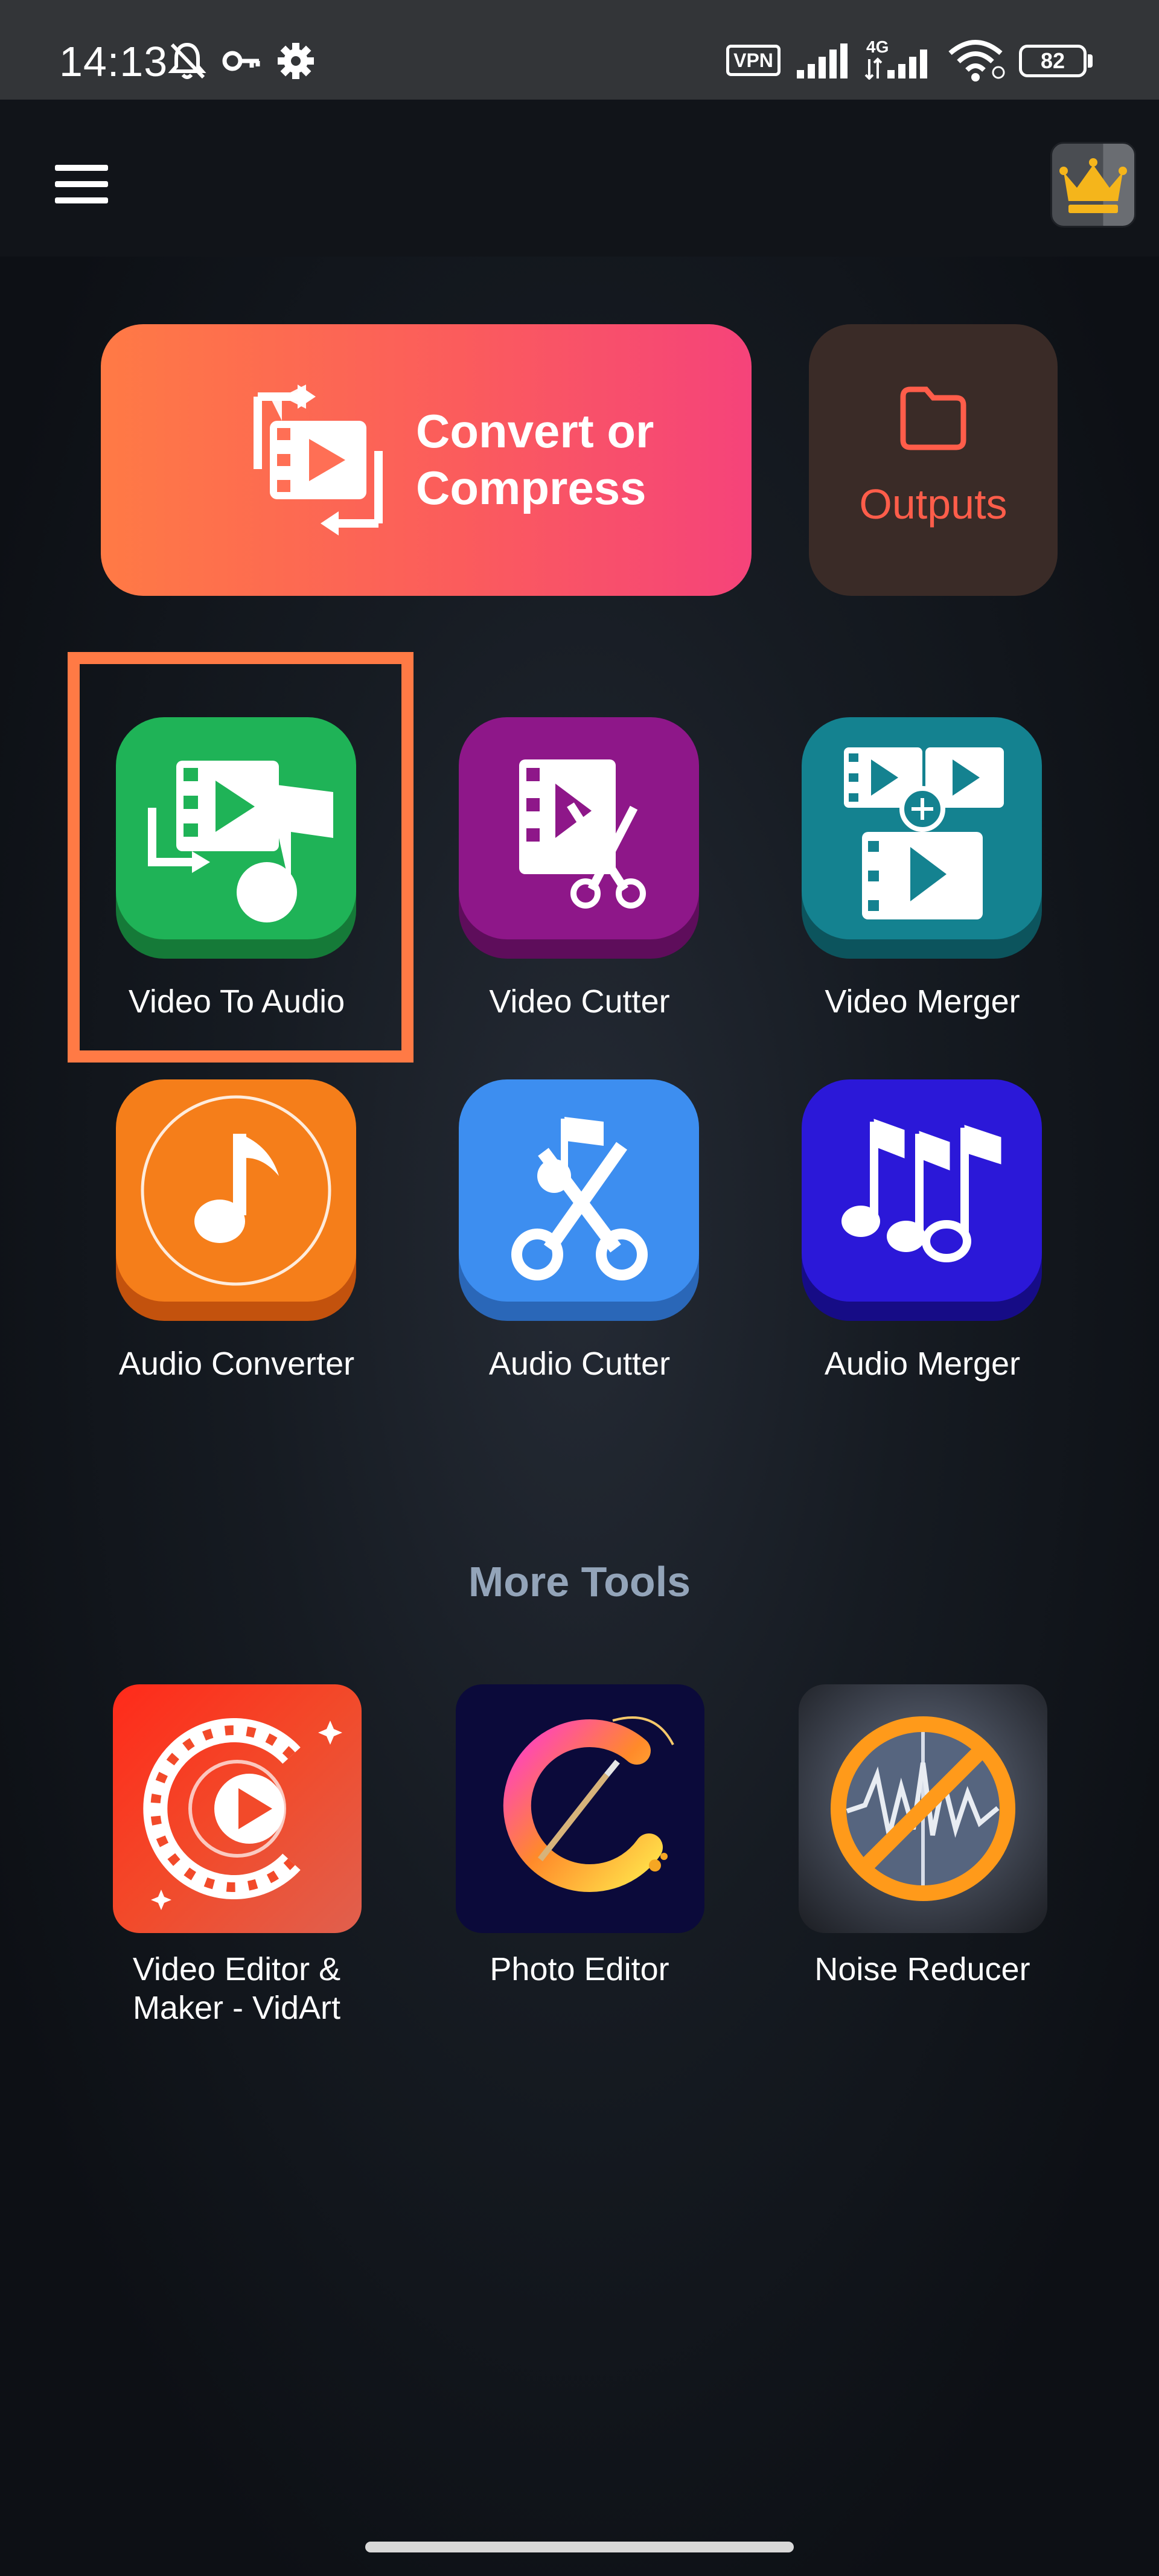 The image size is (1159, 2576). Describe the element at coordinates (236, 1364) in the screenshot. I see `tool-label: Audio Converter` at that location.